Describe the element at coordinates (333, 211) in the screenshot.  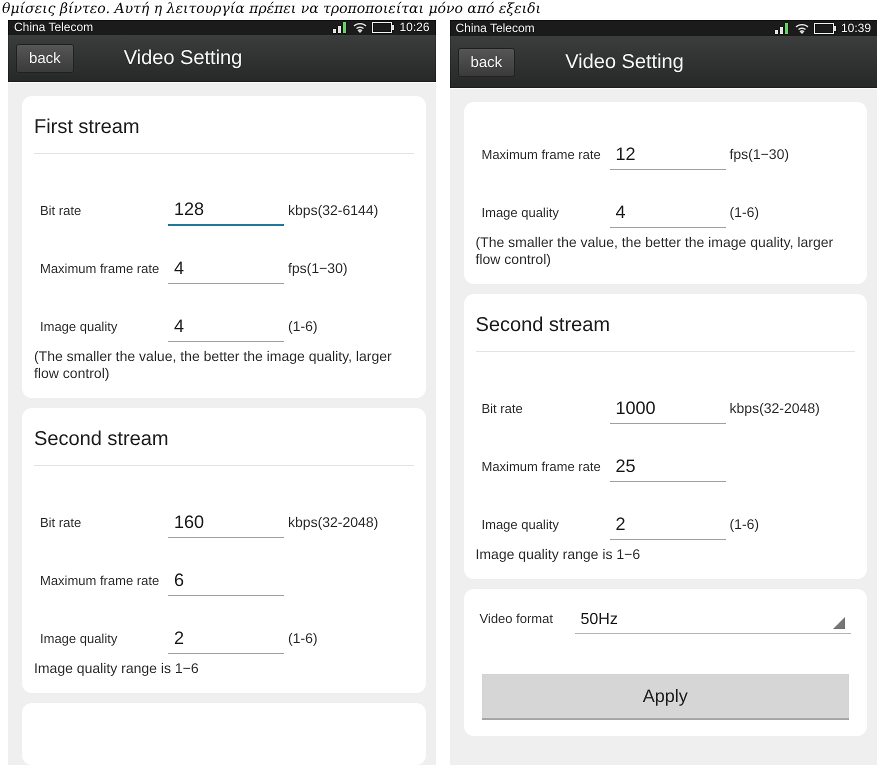
I see `range-hint: kbps(32-6144)` at that location.